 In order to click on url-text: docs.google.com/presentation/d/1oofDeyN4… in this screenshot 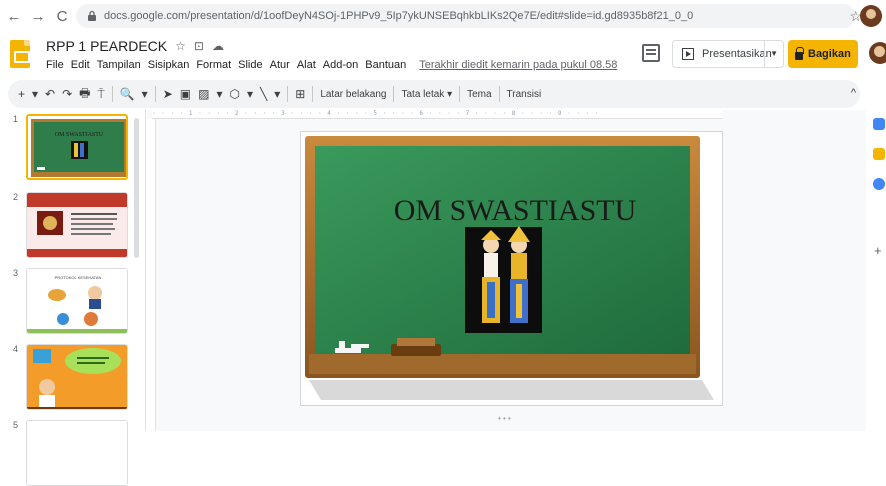, I will do `click(399, 16)`.